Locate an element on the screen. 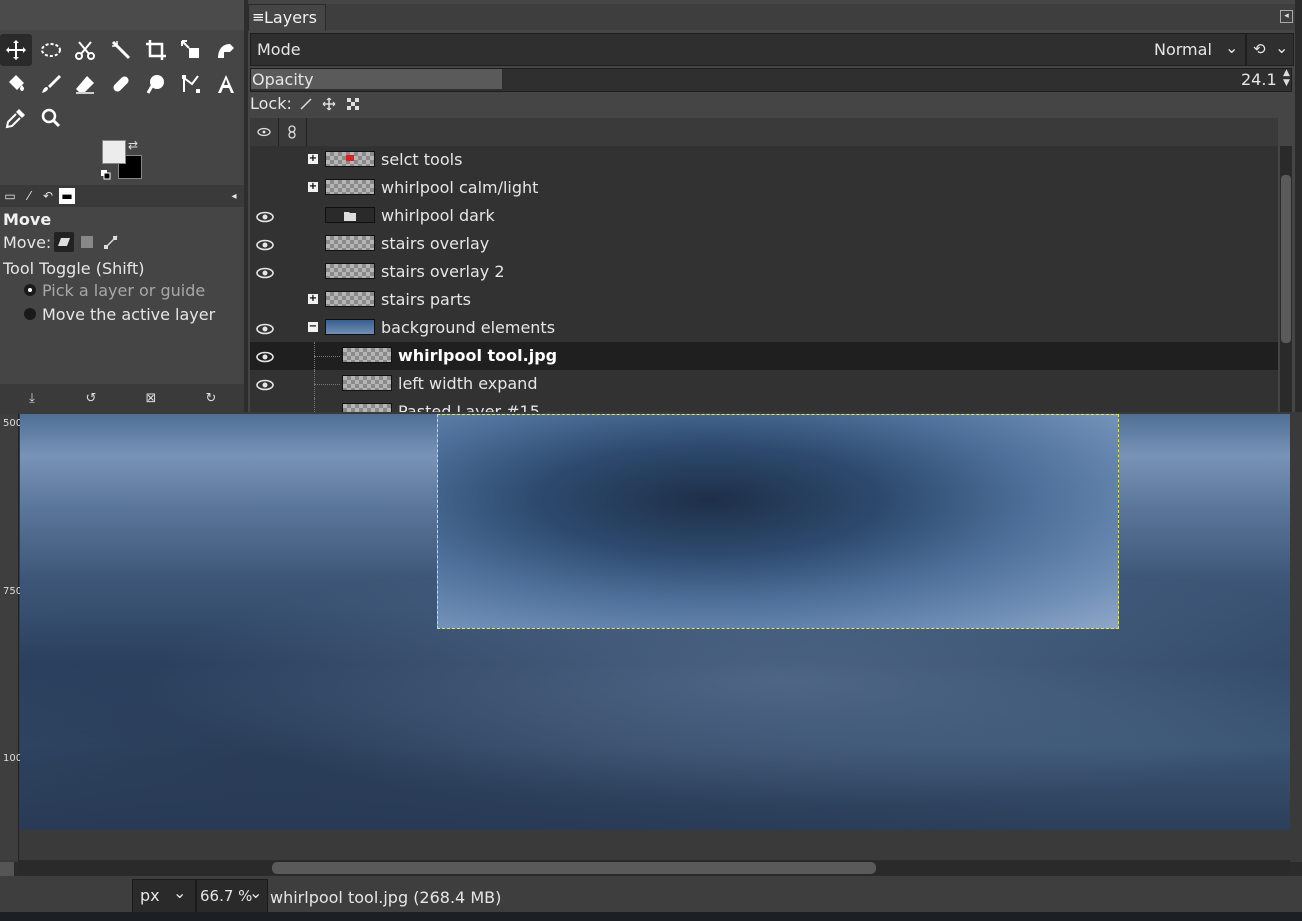 This screenshot has height=921, width=1302. layer-name: Pasted Layer #15 is located at coordinates (469, 407).